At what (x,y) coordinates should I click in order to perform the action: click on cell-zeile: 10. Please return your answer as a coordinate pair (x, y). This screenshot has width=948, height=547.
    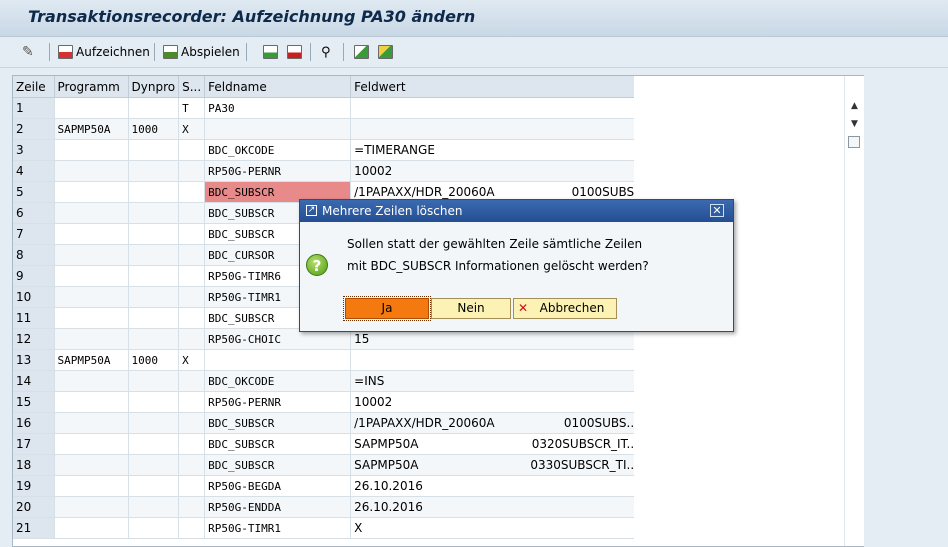
    Looking at the image, I should click on (34, 297).